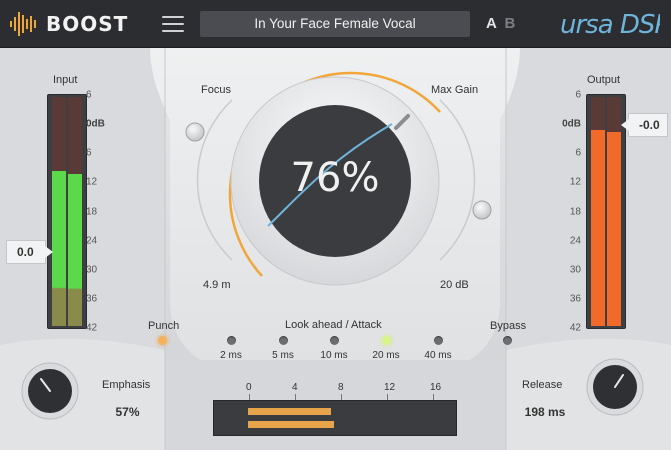 This screenshot has height=450, width=671. I want to click on emphasis-label: Emphasis, so click(126, 385).